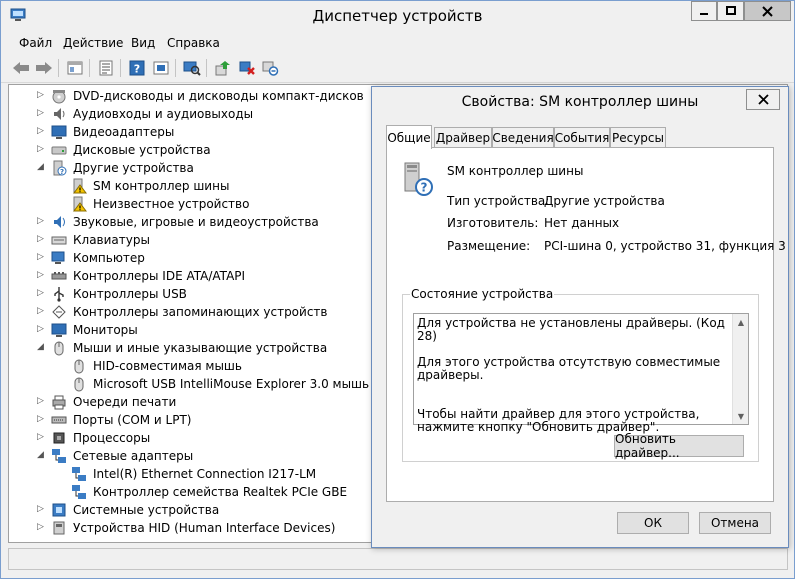  I want to click on tree-category: ◢? Другие устройства, so click(189, 168).